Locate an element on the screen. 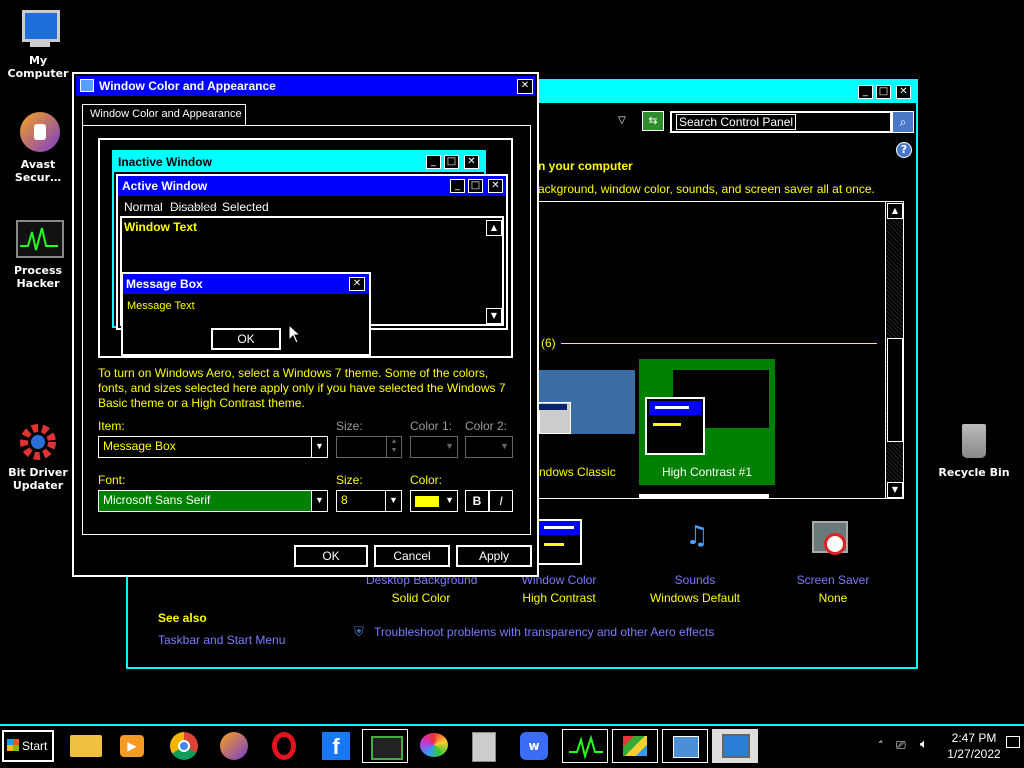  calculator-icon is located at coordinates (483, 746).